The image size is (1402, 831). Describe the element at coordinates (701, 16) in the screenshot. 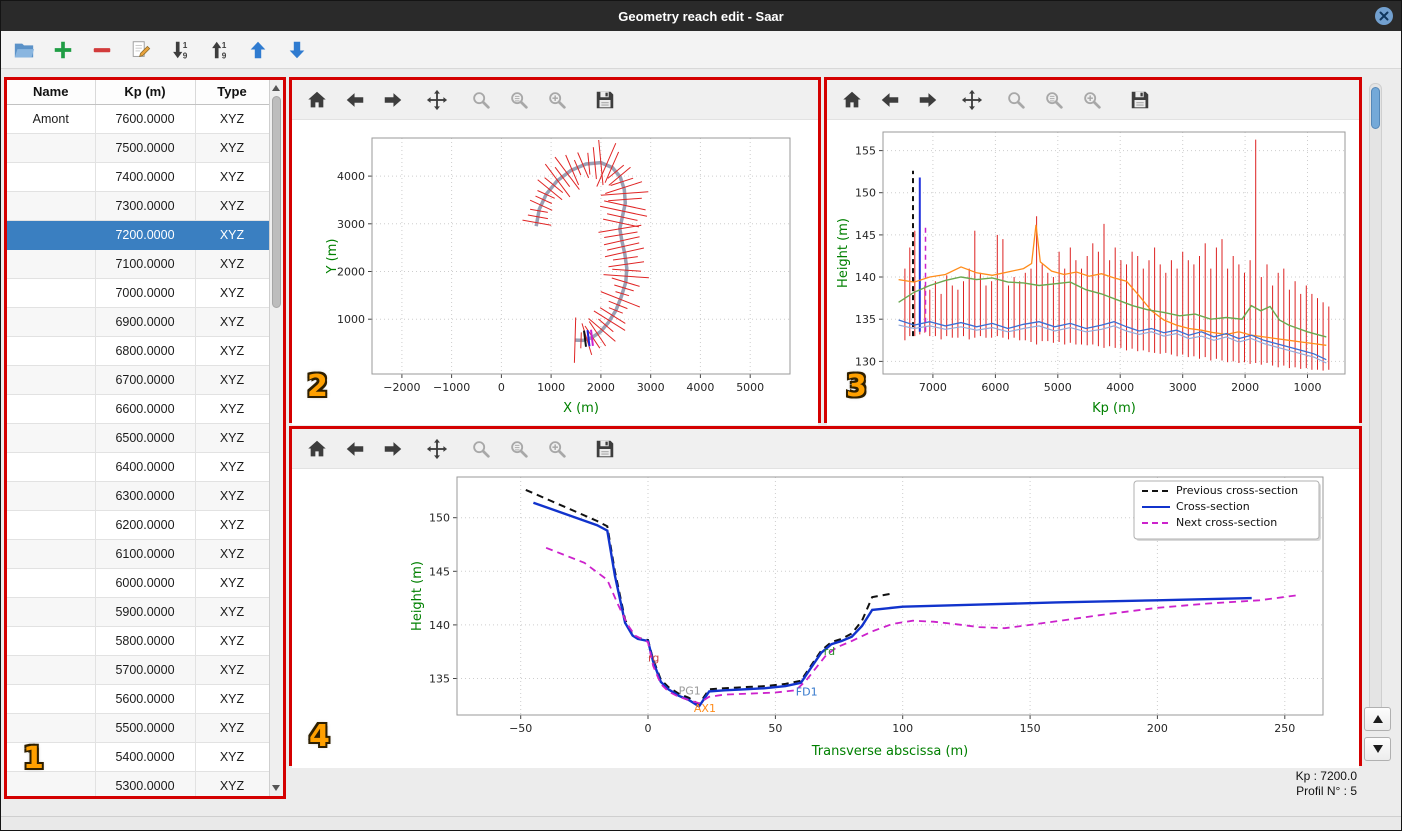

I see `titlebar: Geometry reach edit - Saar` at that location.